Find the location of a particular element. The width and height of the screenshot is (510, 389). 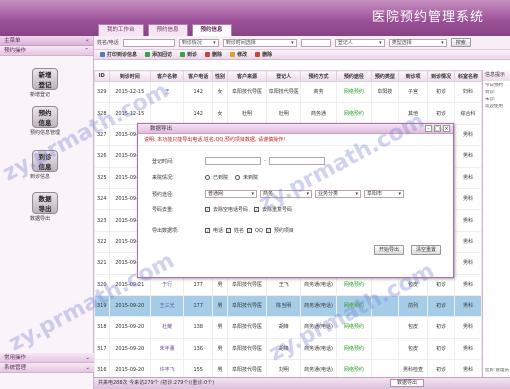

column-header: 预约类型 is located at coordinates (384, 76).